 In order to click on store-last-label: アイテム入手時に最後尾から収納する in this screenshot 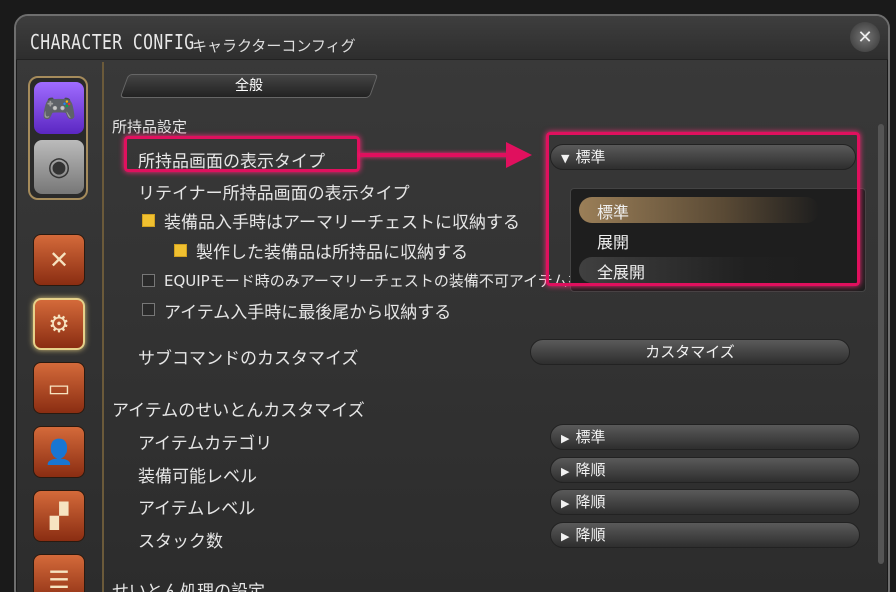, I will do `click(308, 313)`.